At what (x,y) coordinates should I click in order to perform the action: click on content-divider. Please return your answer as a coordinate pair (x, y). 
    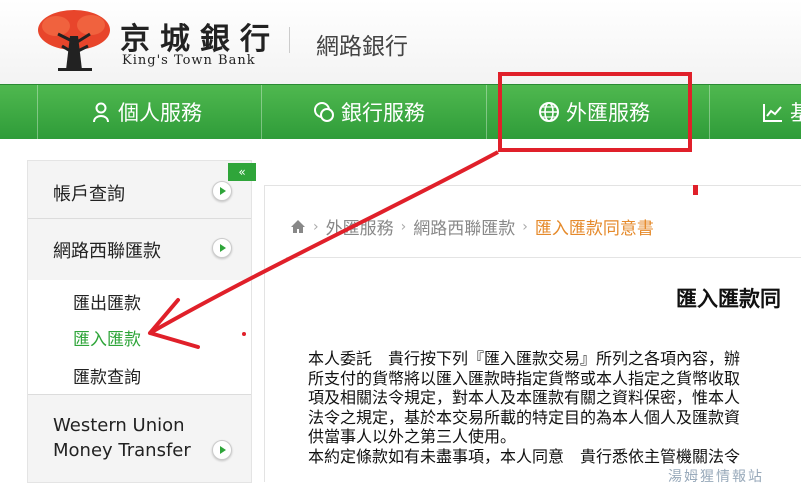
    Looking at the image, I should click on (543, 257).